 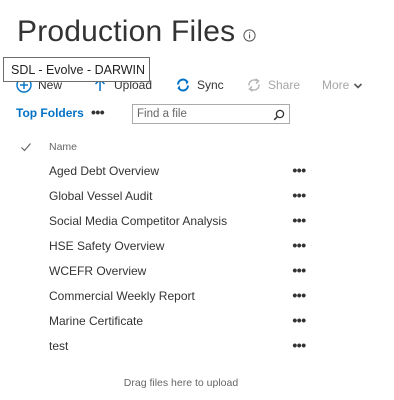 What do you see at coordinates (58, 346) in the screenshot?
I see `file-name-link: test` at bounding box center [58, 346].